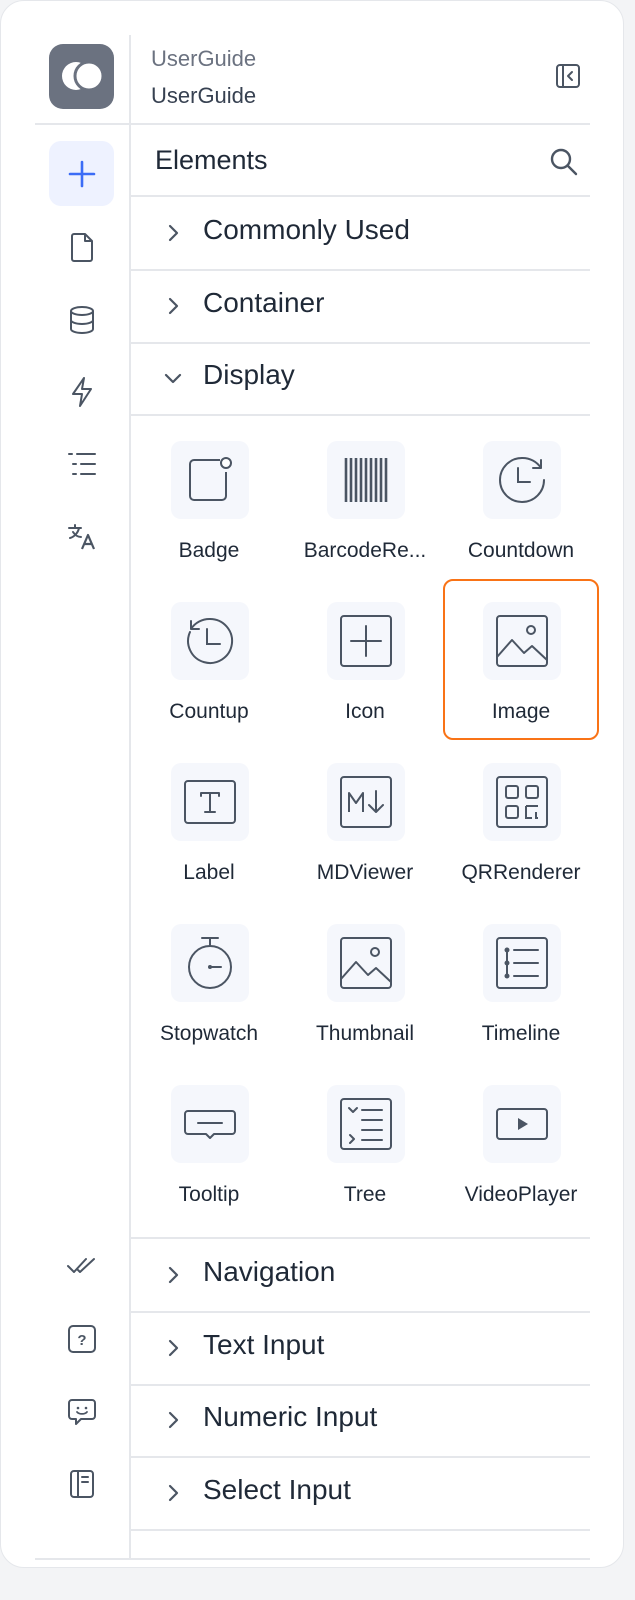  I want to click on section-label: Display, so click(249, 374).